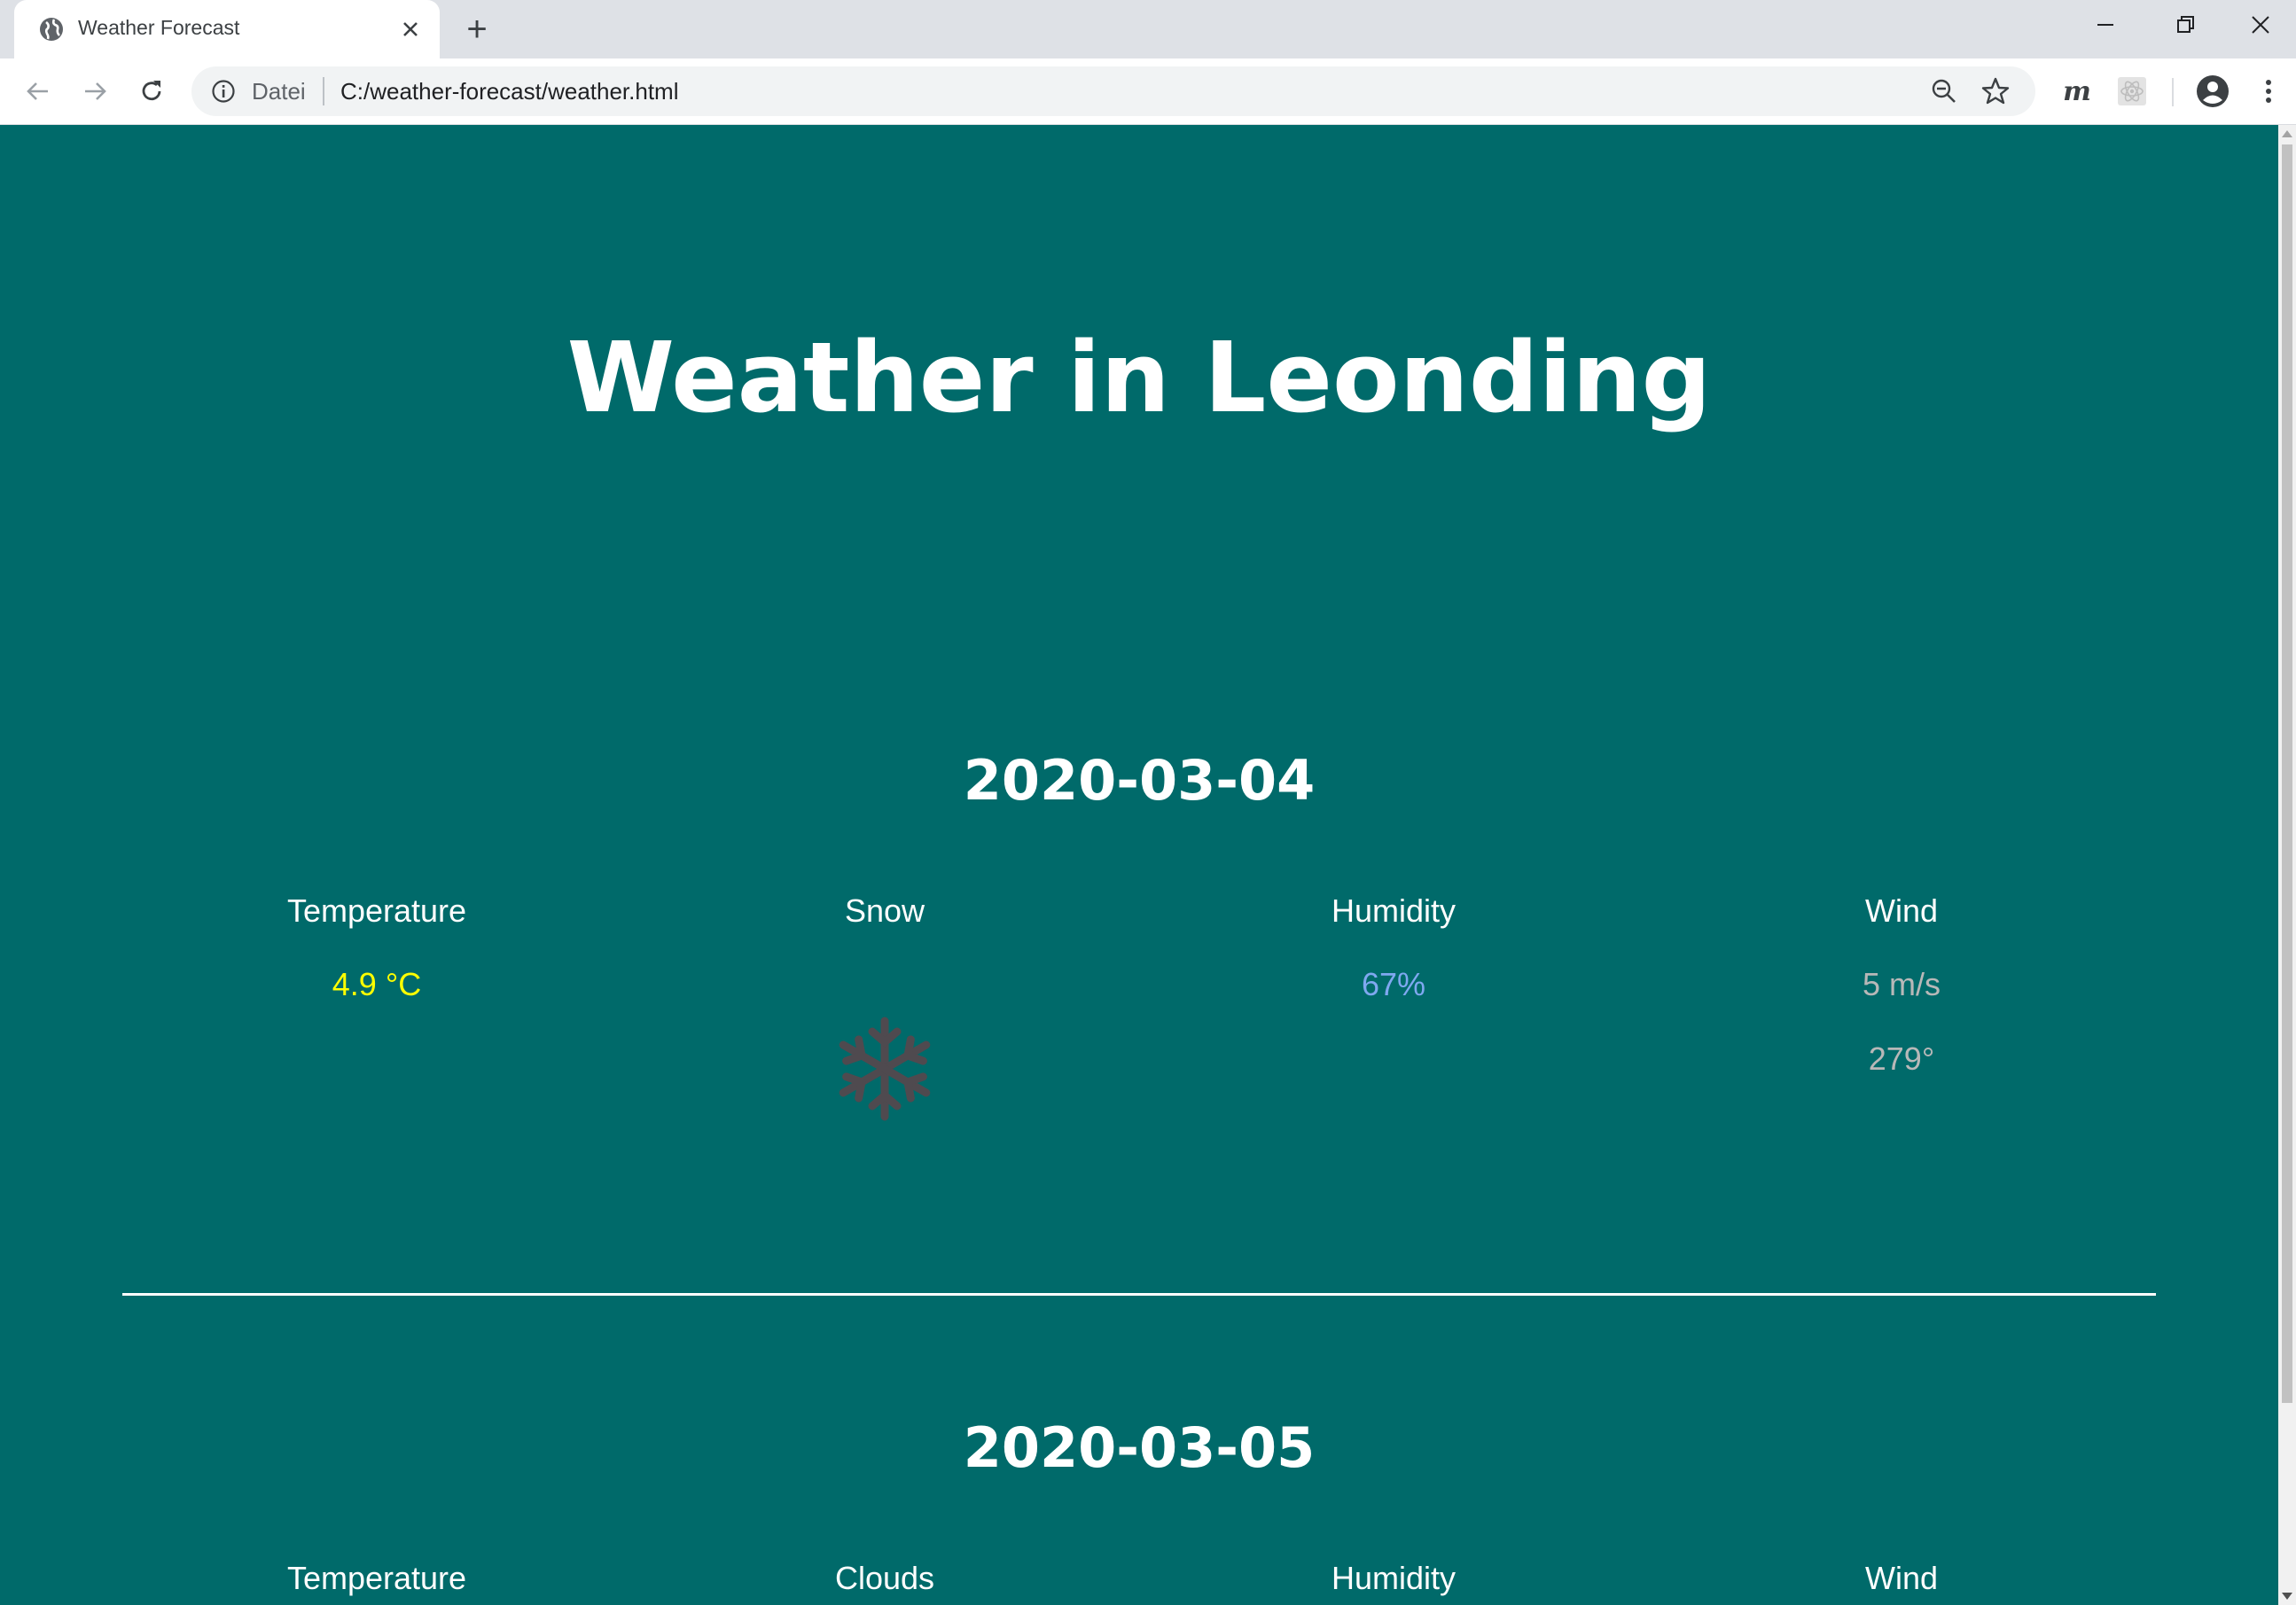 The height and width of the screenshot is (1605, 2296). I want to click on forward-button, so click(94, 91).